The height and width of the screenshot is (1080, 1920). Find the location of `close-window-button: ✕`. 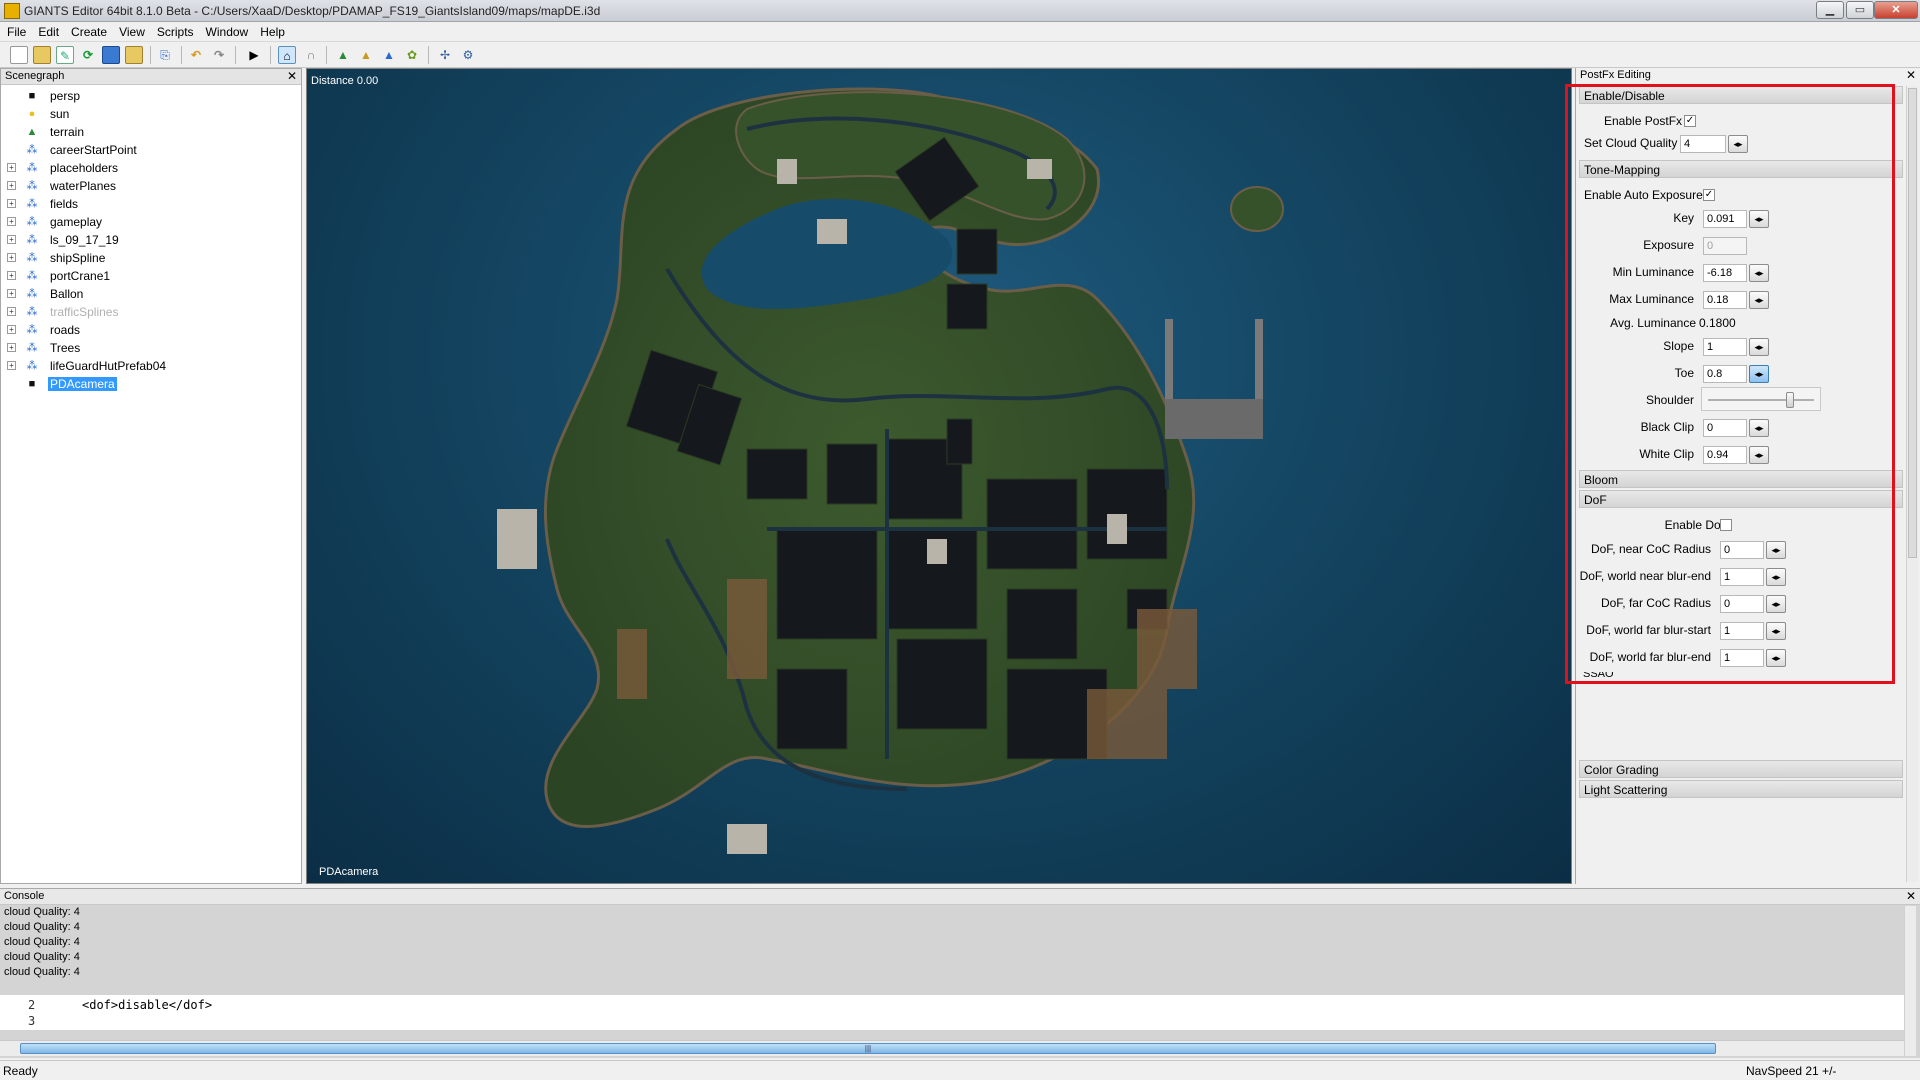

close-window-button: ✕ is located at coordinates (1896, 10).